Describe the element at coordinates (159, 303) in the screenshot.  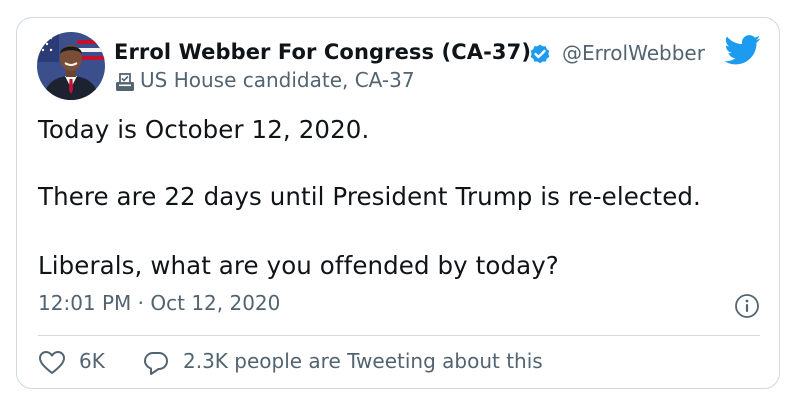
I see `tweet-timestamp: 12:01 PM · Oct 12, 2020` at that location.